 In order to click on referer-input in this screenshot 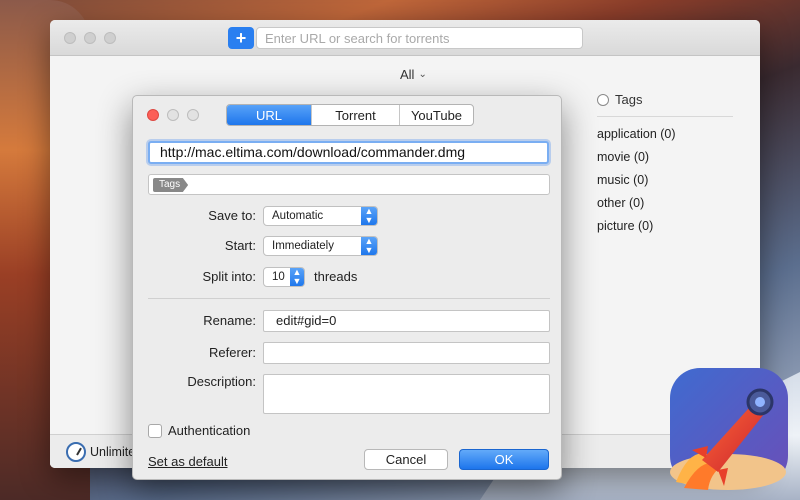, I will do `click(406, 353)`.